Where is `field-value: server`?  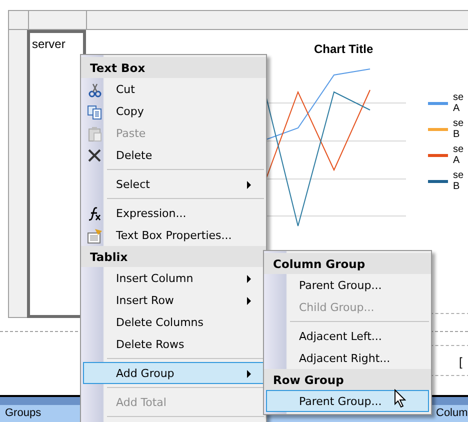 field-value: server is located at coordinates (49, 44).